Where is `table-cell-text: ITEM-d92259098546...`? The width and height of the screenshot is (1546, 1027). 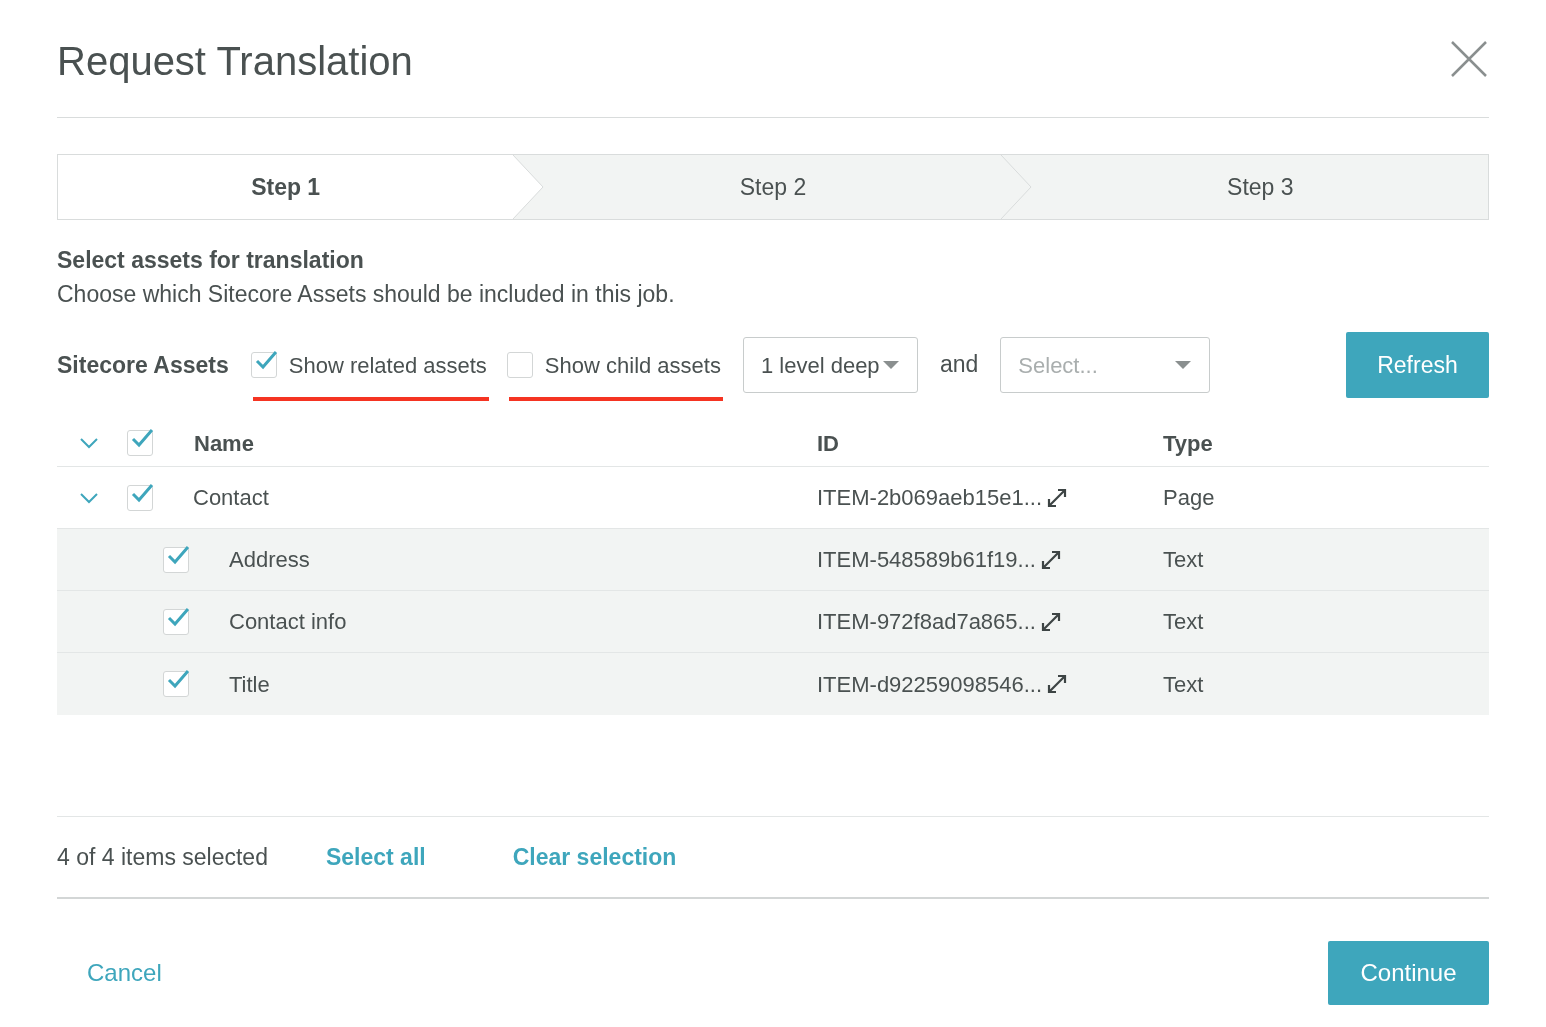 table-cell-text: ITEM-d92259098546... is located at coordinates (930, 684).